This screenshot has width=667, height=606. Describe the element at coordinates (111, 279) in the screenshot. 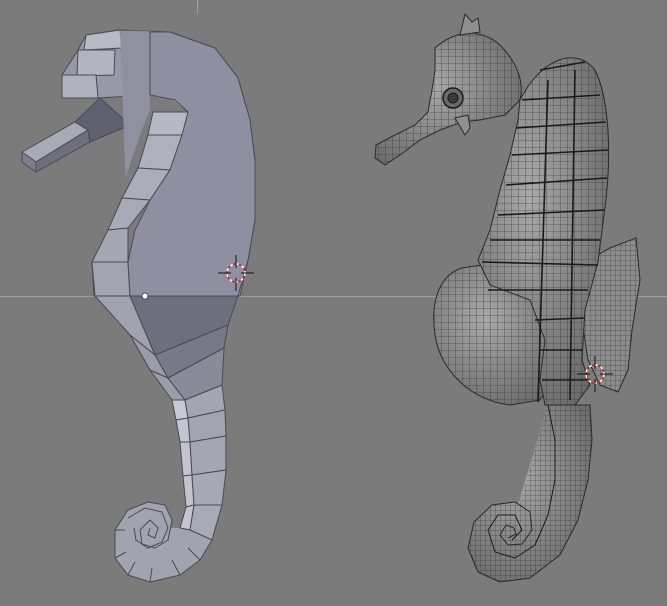

I see `belly-front` at that location.